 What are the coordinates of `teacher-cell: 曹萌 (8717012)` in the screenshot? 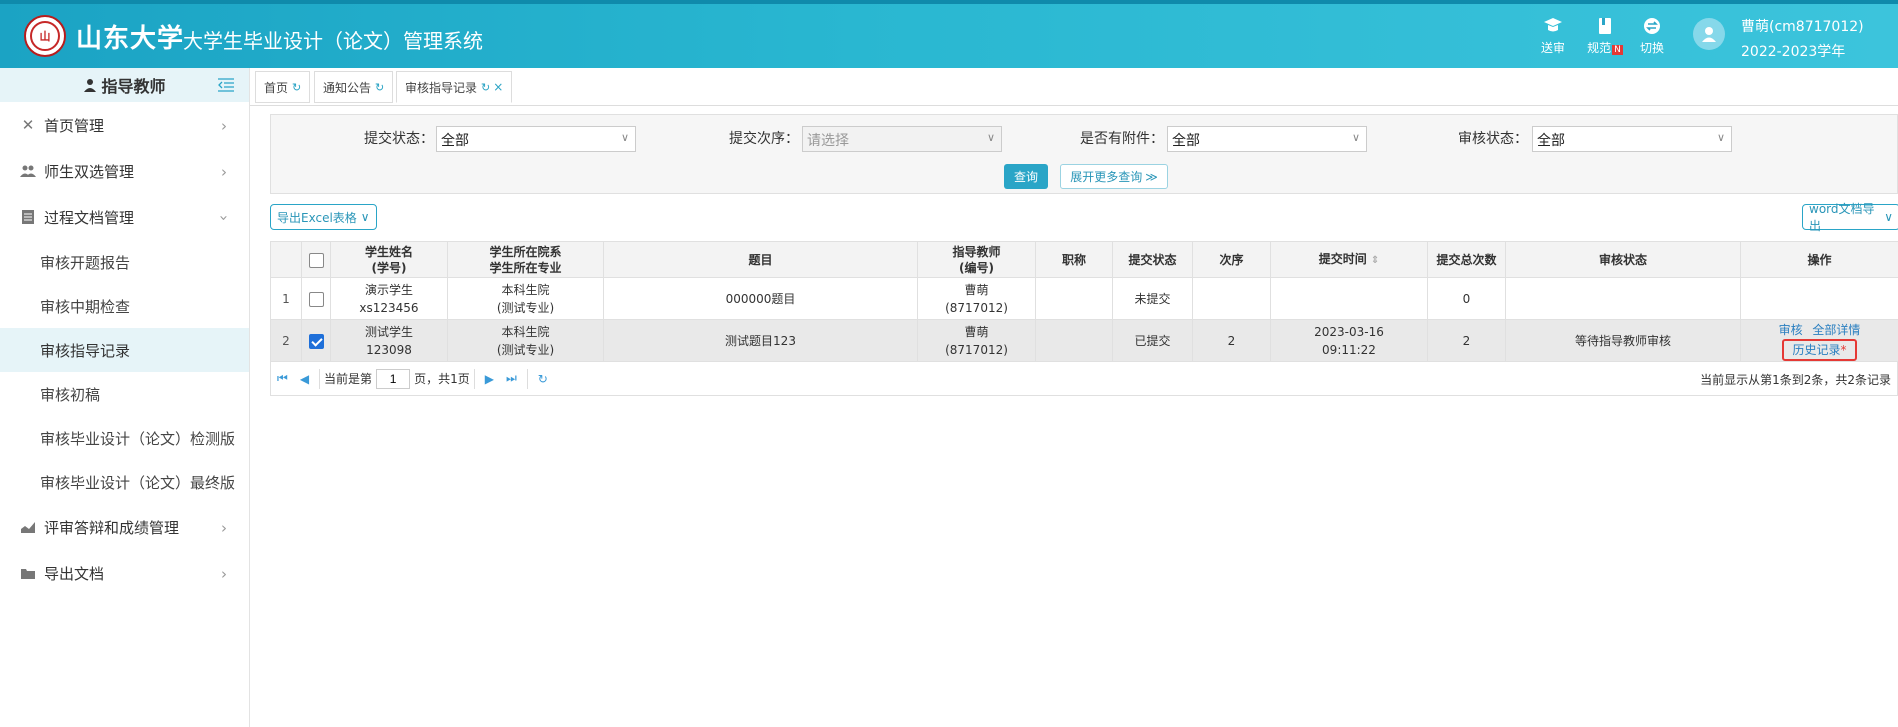 It's located at (976, 340).